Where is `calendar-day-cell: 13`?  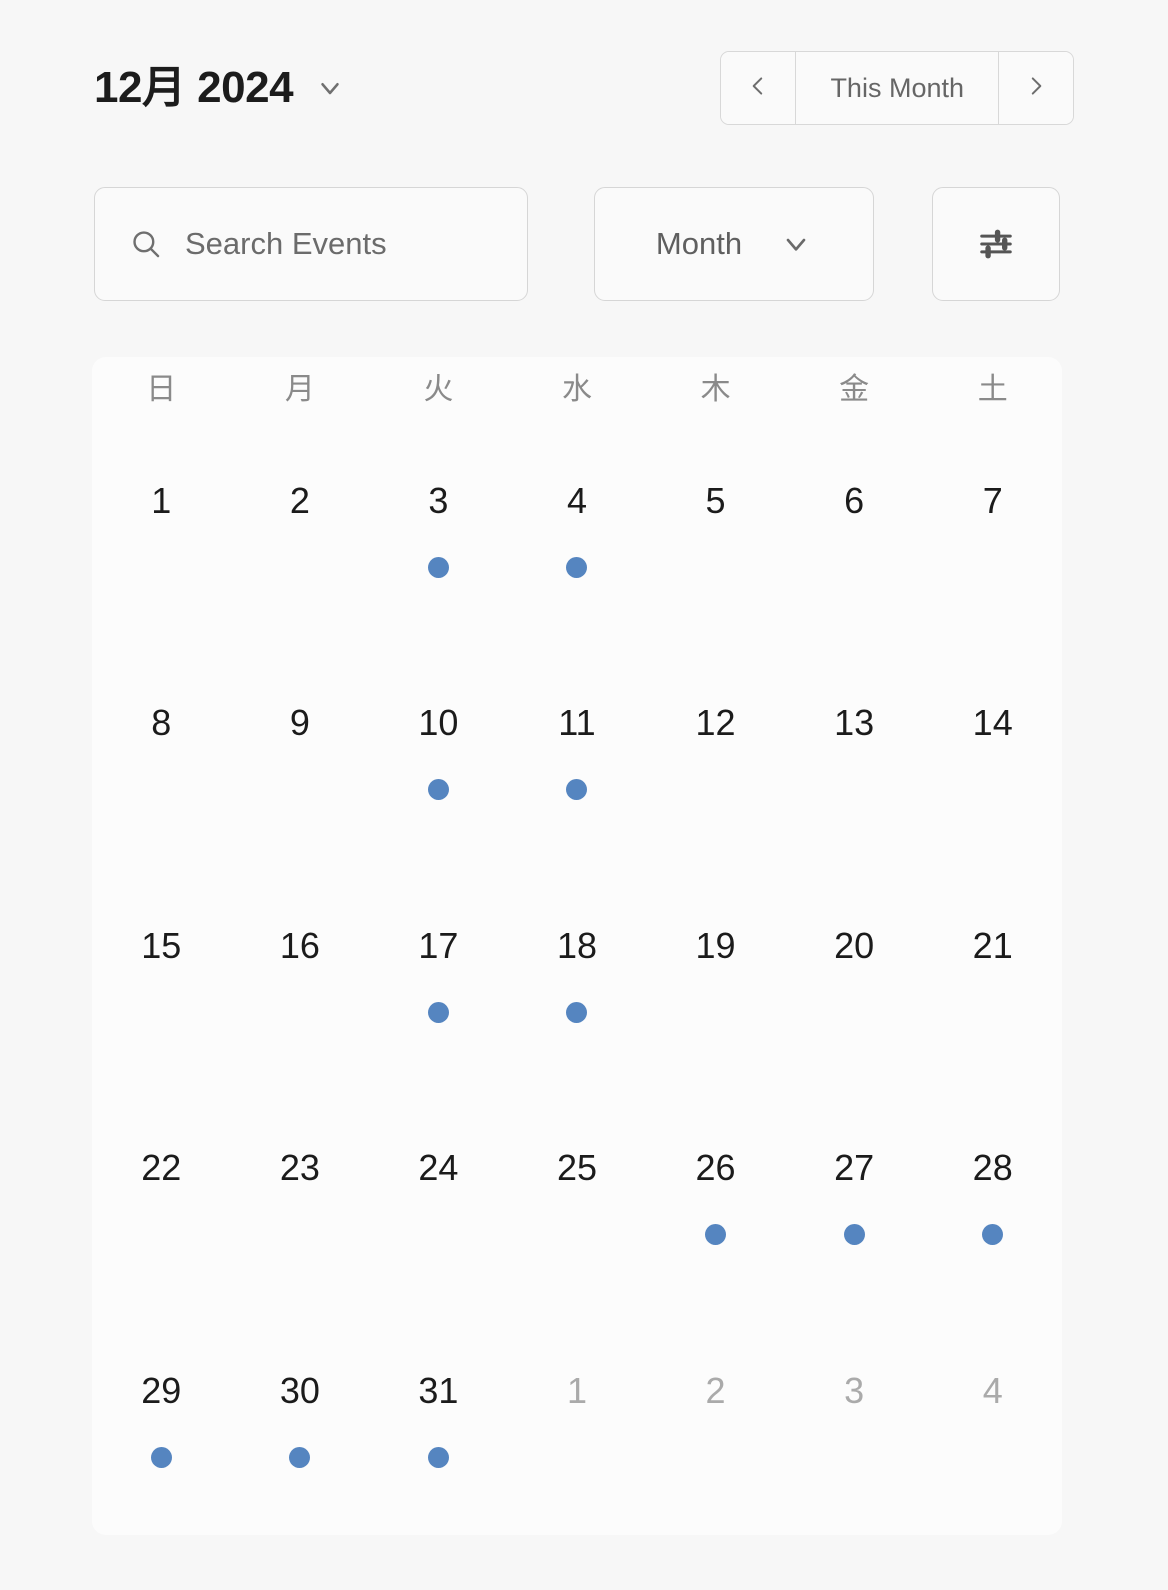 calendar-day-cell: 13 is located at coordinates (854, 756).